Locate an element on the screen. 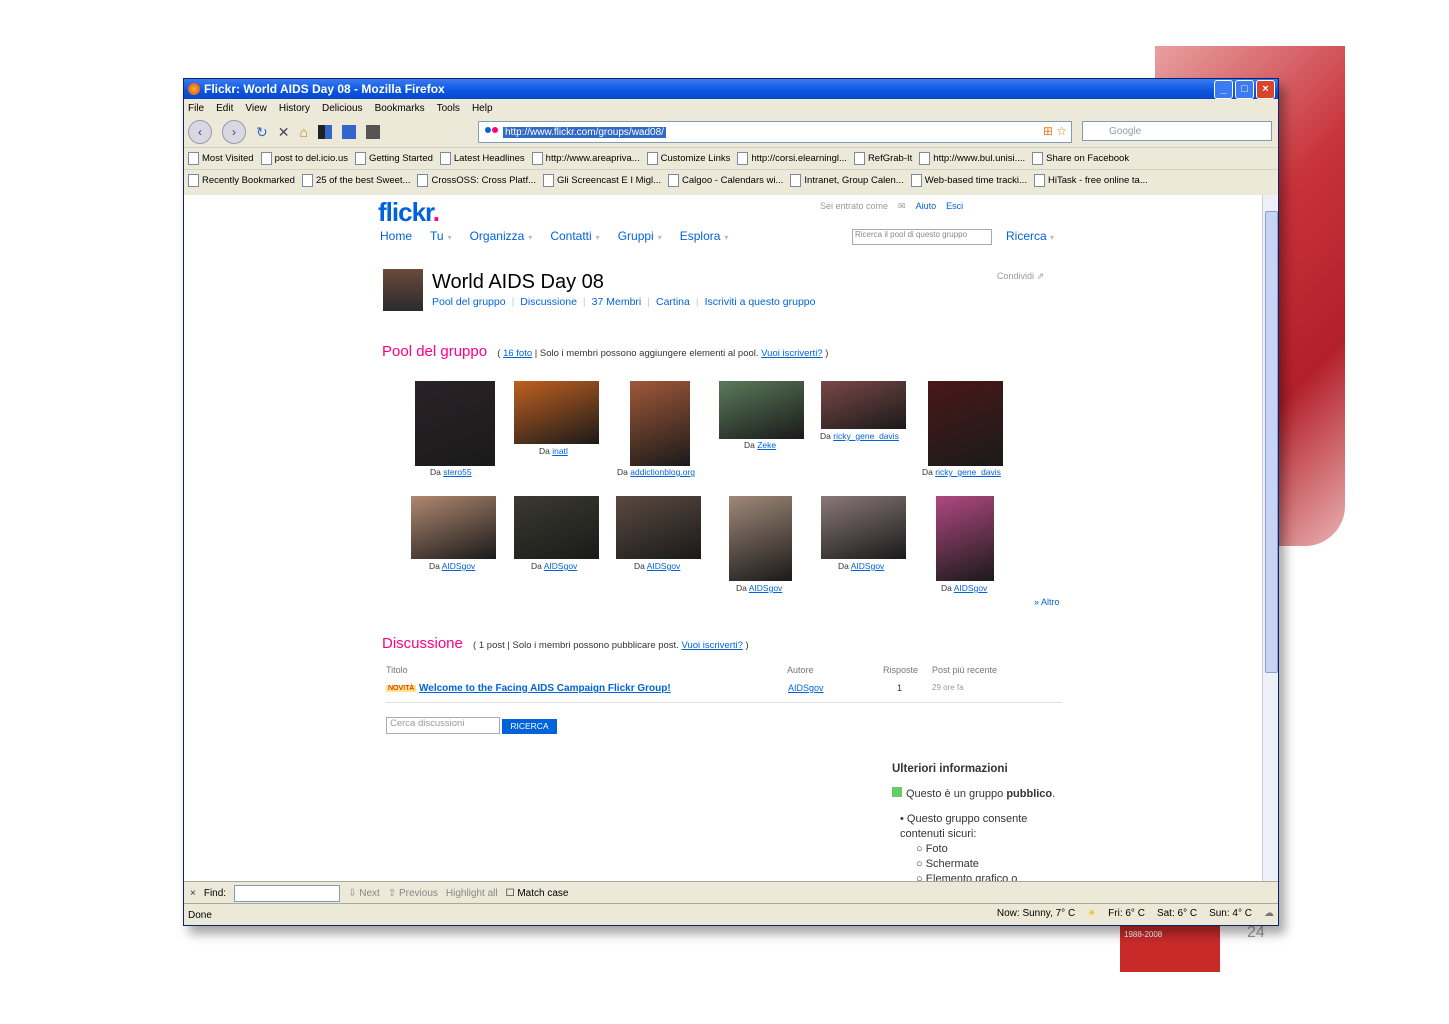 This screenshot has width=1449, height=1024. nav-explore: Esplora ▾ is located at coordinates (704, 236).